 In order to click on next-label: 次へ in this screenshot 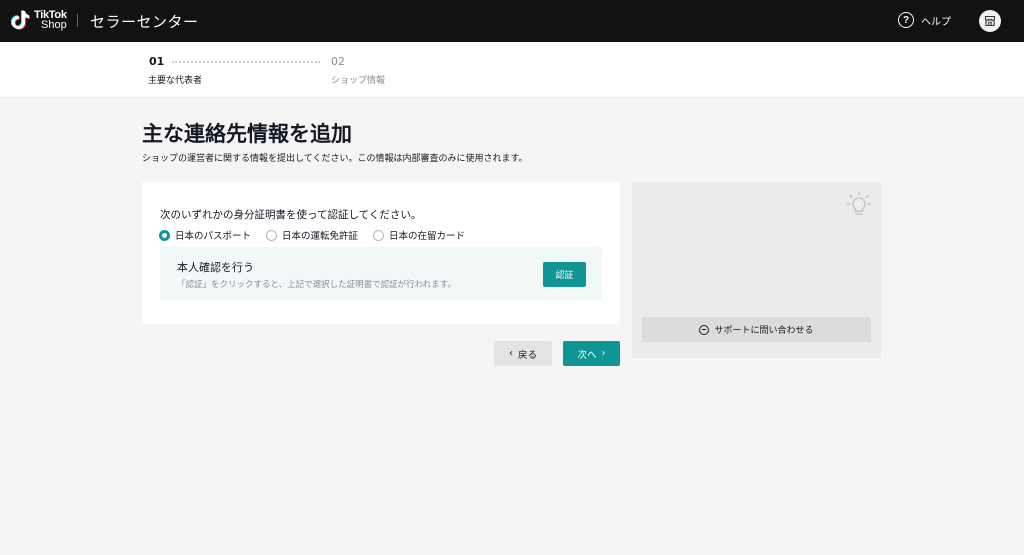, I will do `click(587, 355)`.